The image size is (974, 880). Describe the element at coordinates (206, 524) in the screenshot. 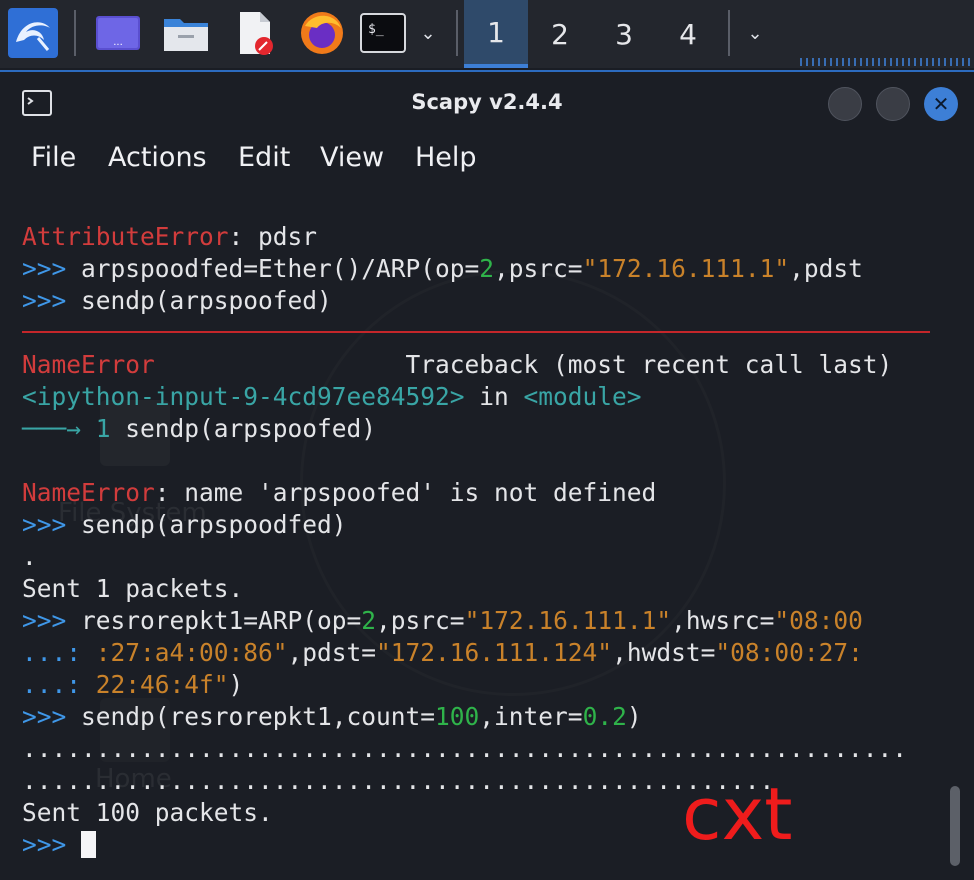

I see `line-text: sendp(arpspoodfed)` at that location.